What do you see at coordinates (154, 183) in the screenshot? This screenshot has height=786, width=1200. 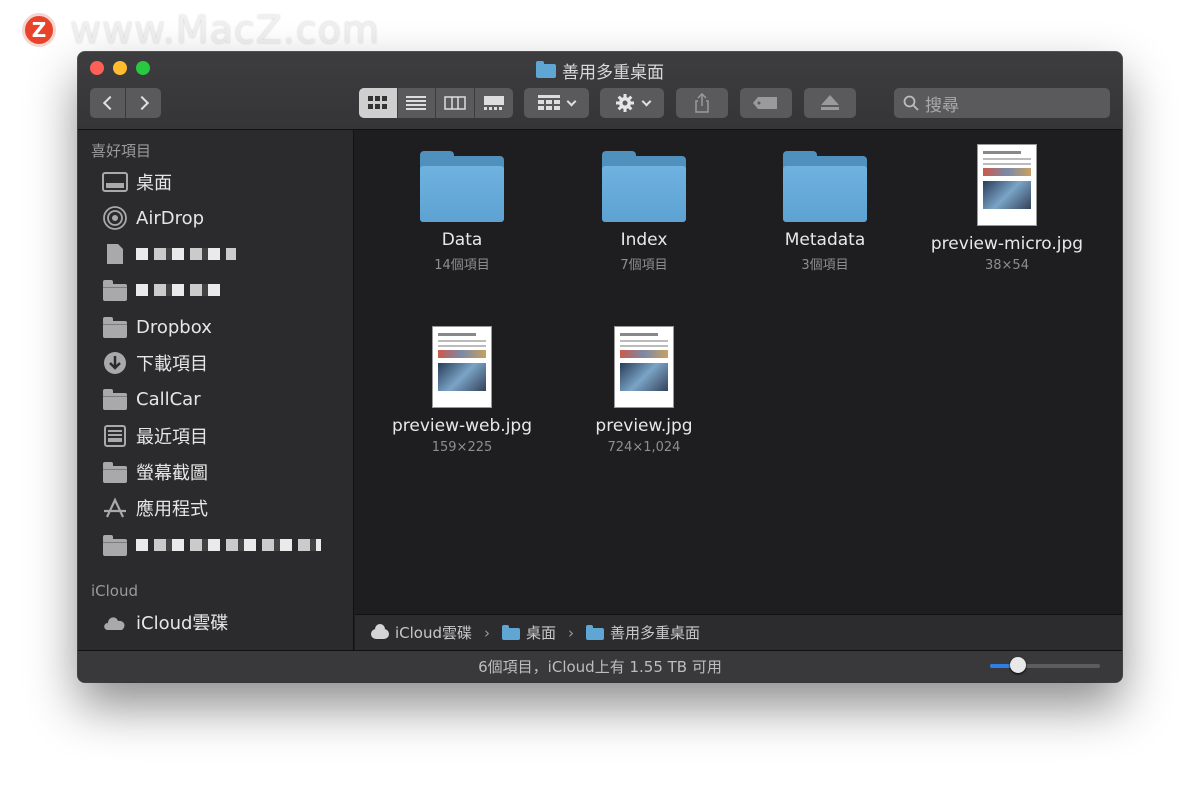 I see `sidebar-item-label: 桌面` at bounding box center [154, 183].